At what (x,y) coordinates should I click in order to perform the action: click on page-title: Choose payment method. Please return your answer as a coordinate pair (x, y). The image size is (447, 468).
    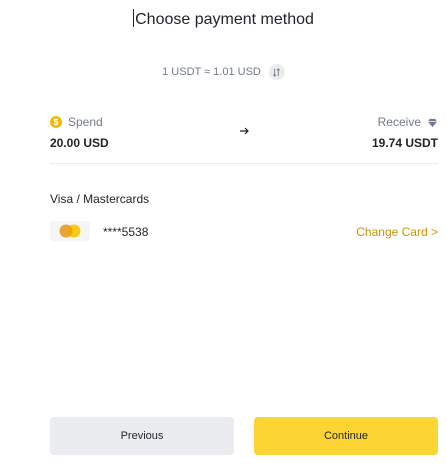
    Looking at the image, I should click on (223, 19).